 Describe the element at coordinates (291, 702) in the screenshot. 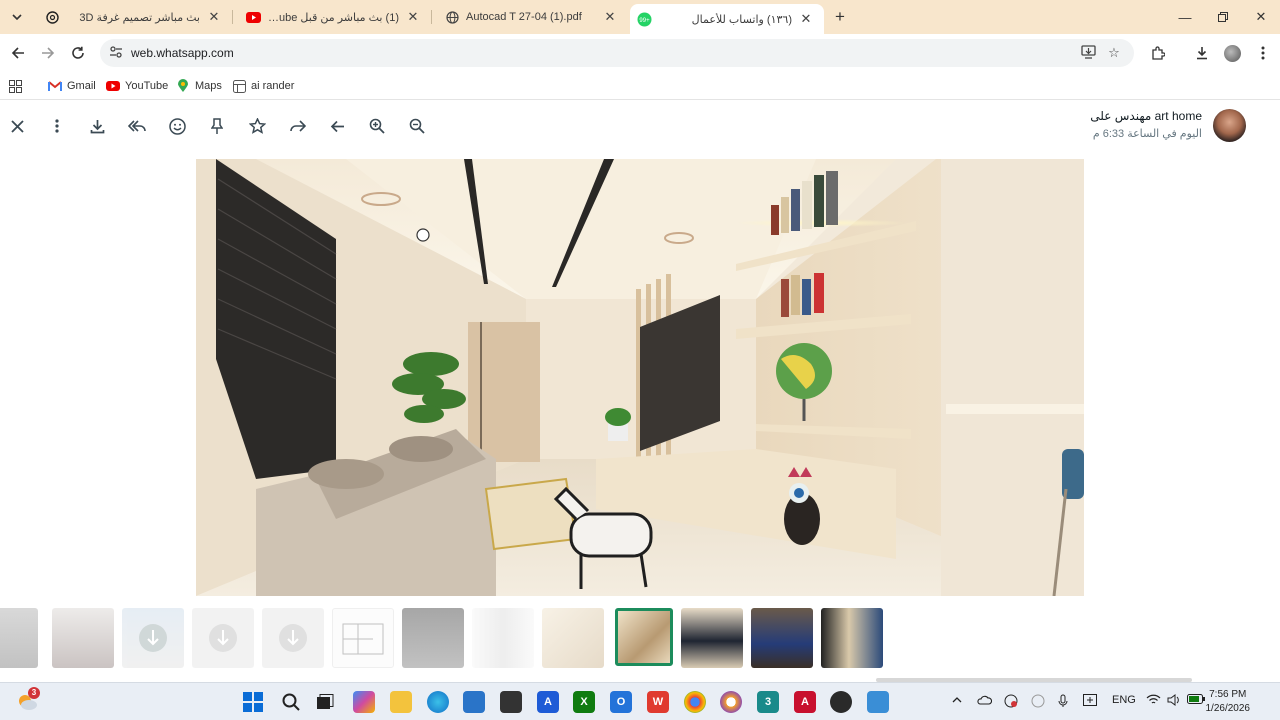

I see `search-icon` at that location.